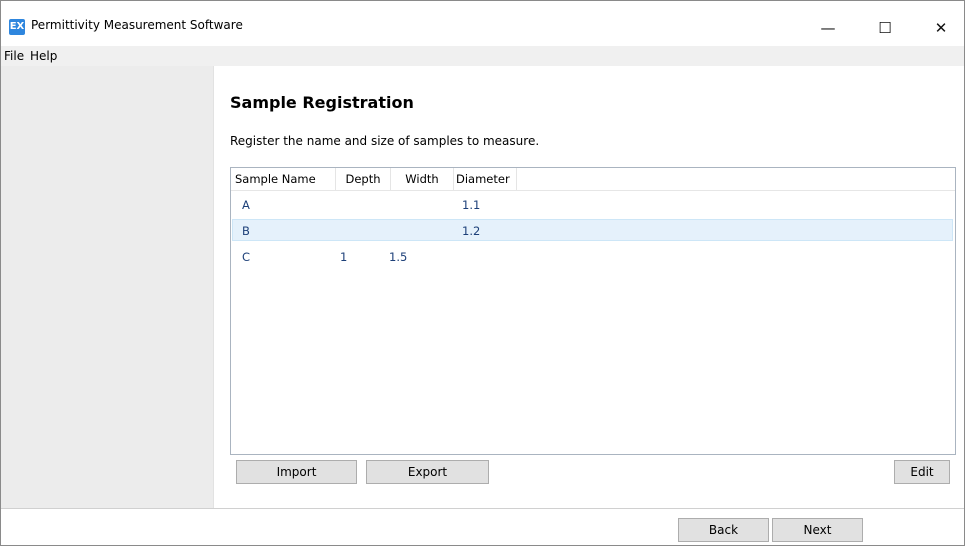 The image size is (965, 546). I want to click on cell-diameter: 1.2, so click(471, 231).